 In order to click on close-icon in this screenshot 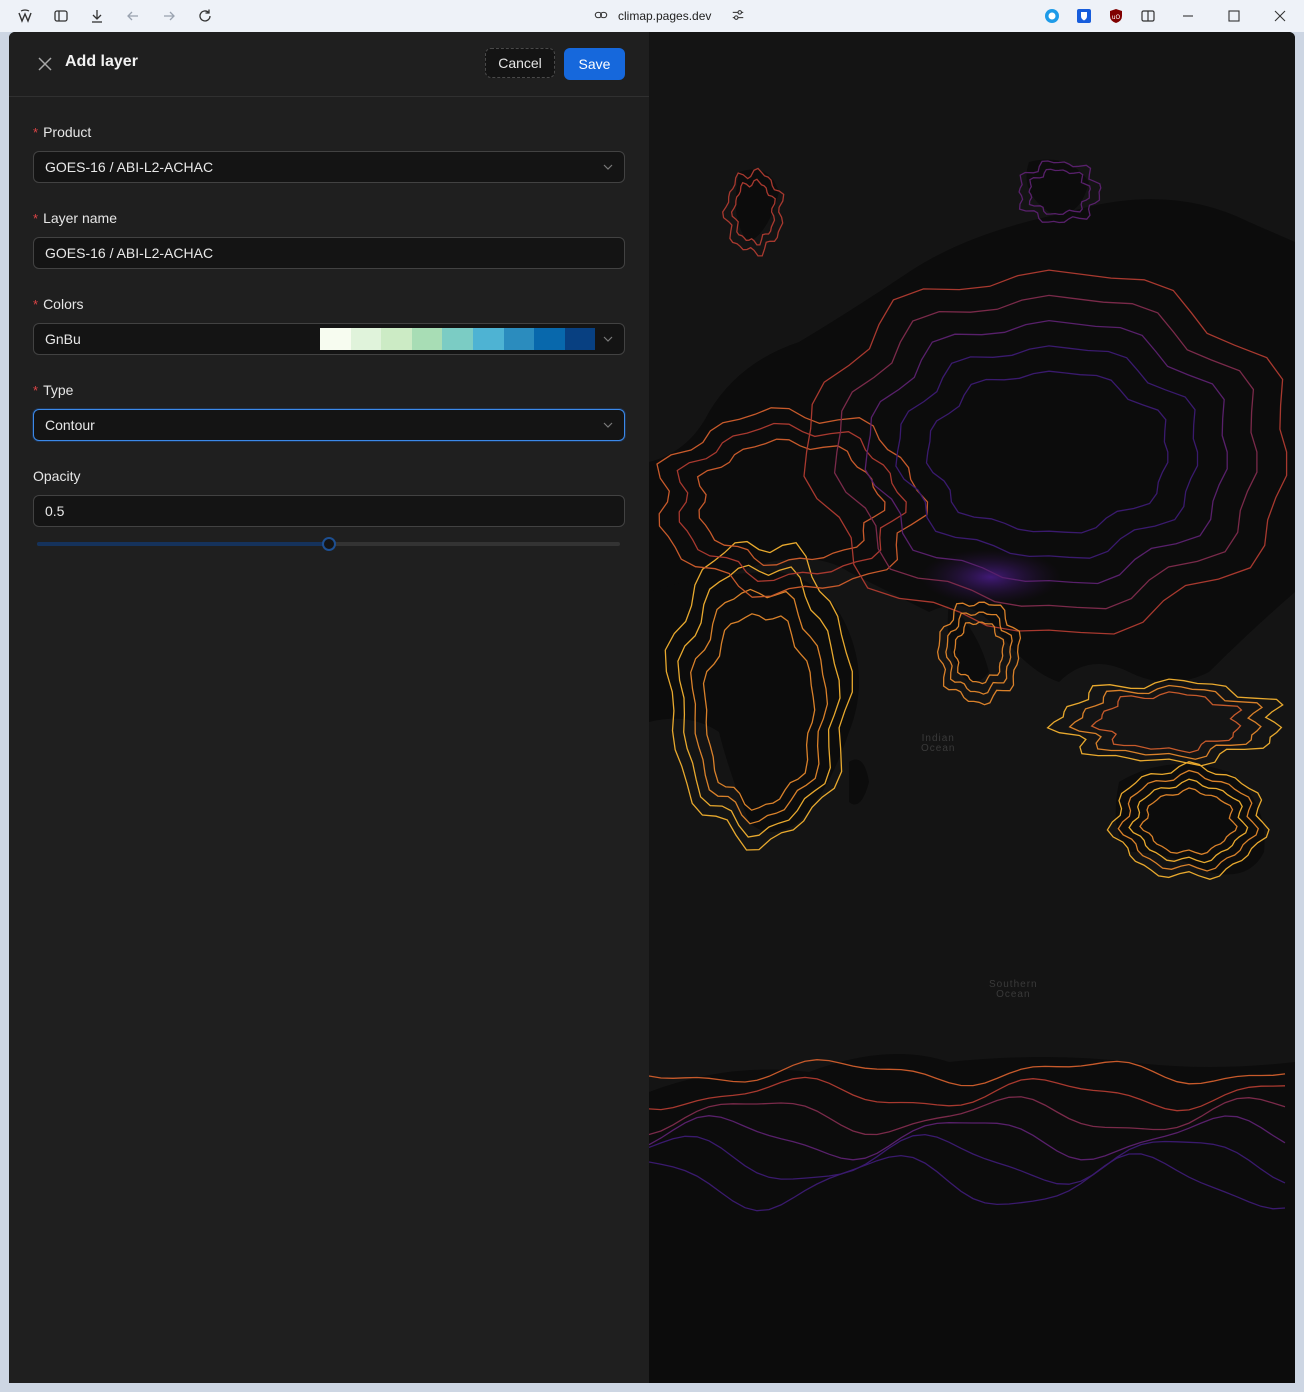, I will do `click(45, 64)`.